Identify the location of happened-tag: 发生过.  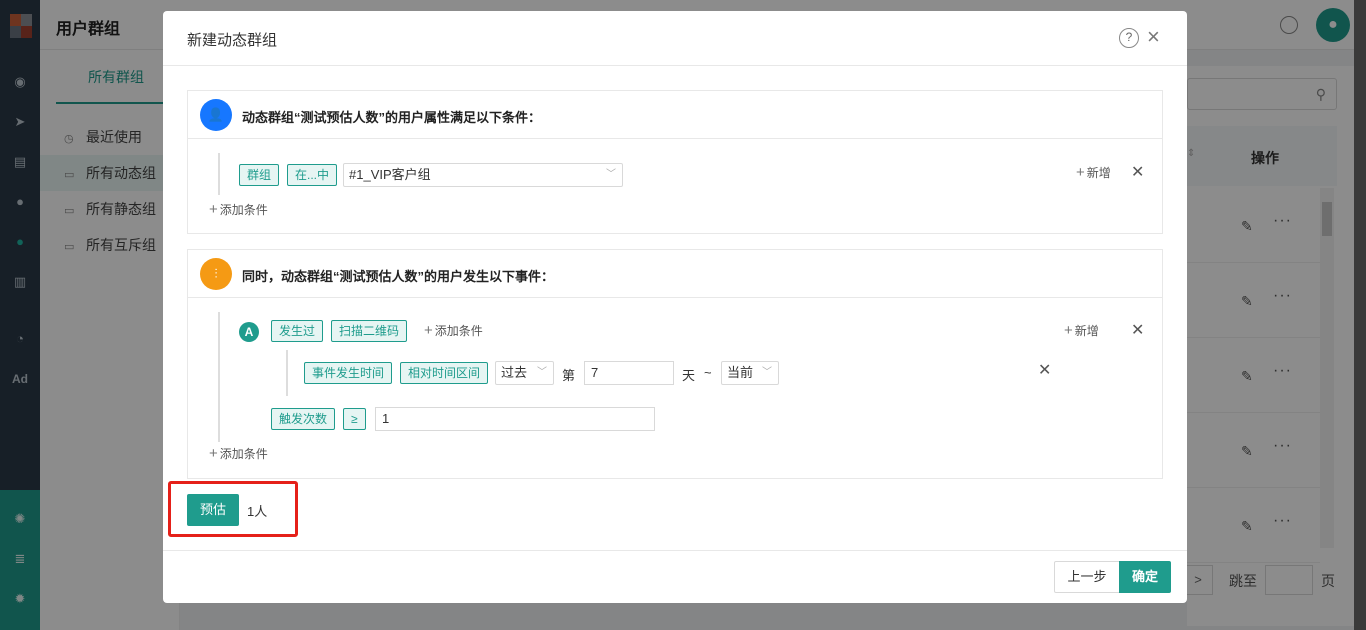
(297, 331).